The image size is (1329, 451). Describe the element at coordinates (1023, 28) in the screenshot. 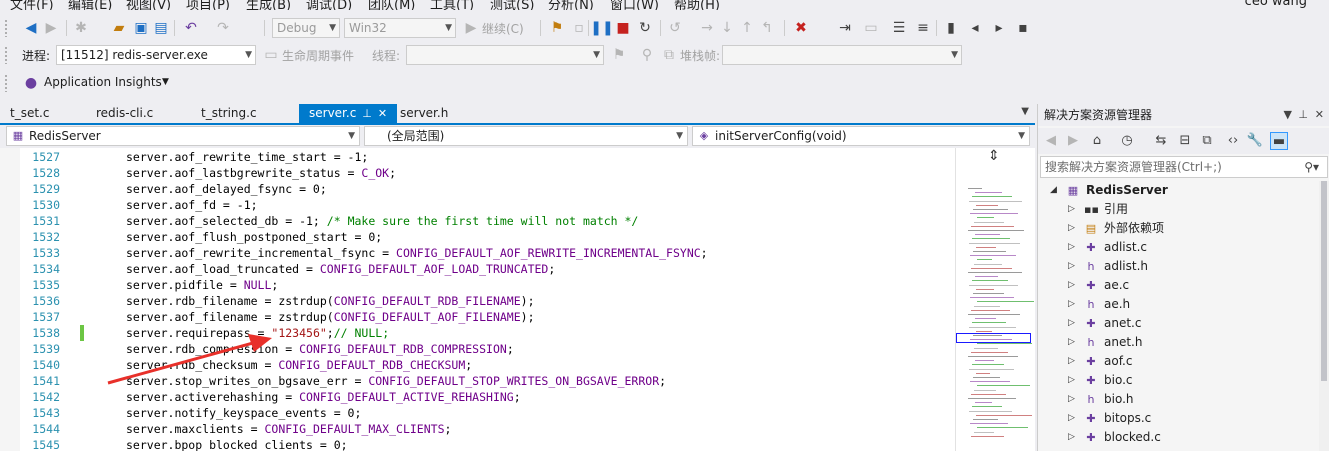

I see `clear-bookmarks-icon: ▪` at that location.